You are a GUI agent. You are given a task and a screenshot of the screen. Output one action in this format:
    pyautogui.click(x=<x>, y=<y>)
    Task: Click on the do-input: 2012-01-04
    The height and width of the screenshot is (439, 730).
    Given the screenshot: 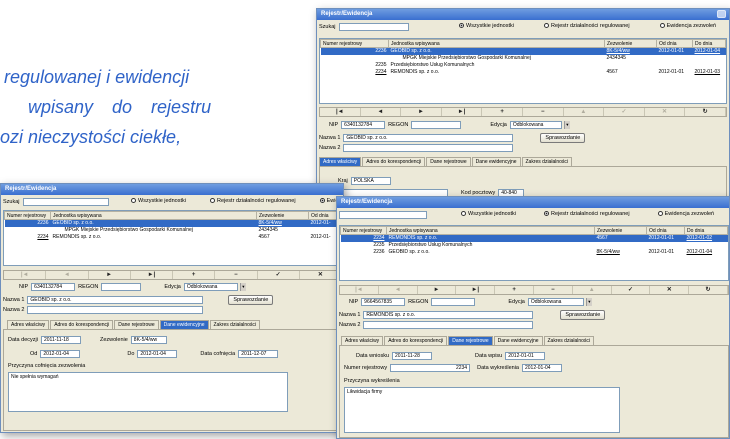 What is the action you would take?
    pyautogui.click(x=157, y=354)
    